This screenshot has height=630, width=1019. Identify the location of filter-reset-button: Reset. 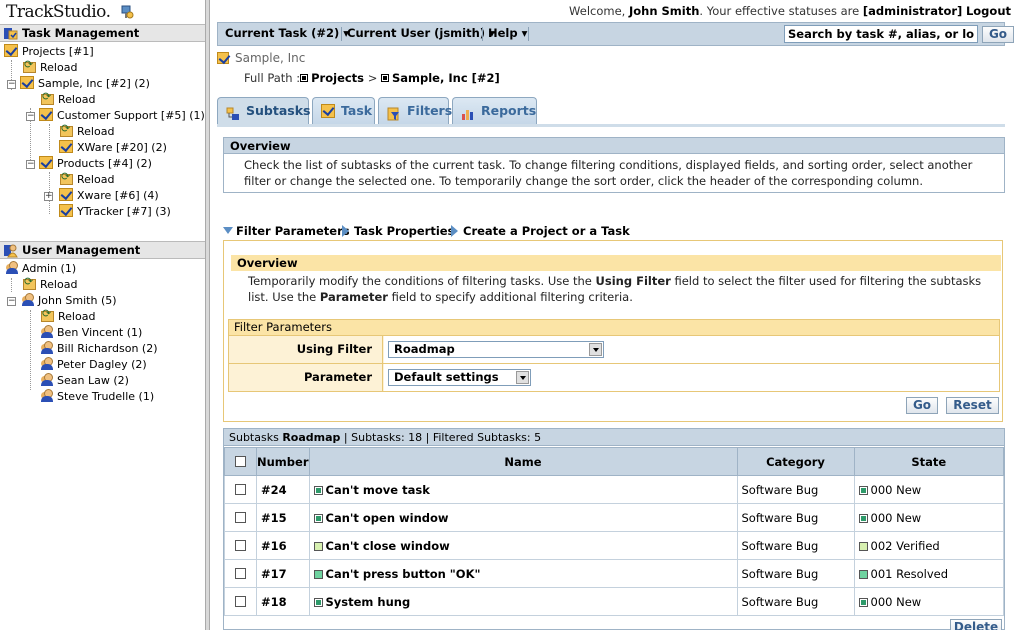
(972, 405).